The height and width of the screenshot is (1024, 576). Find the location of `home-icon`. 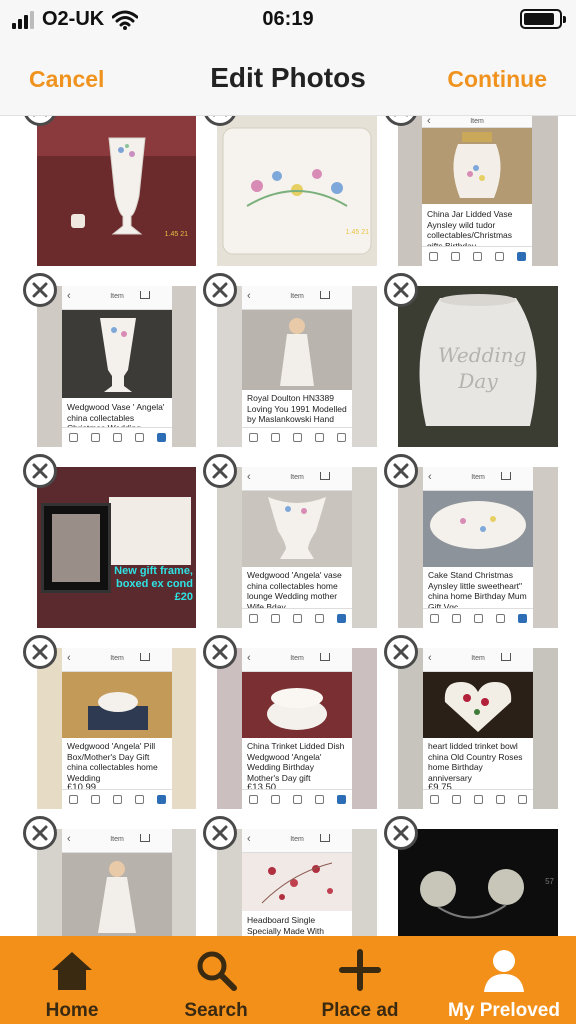

home-icon is located at coordinates (72, 970).